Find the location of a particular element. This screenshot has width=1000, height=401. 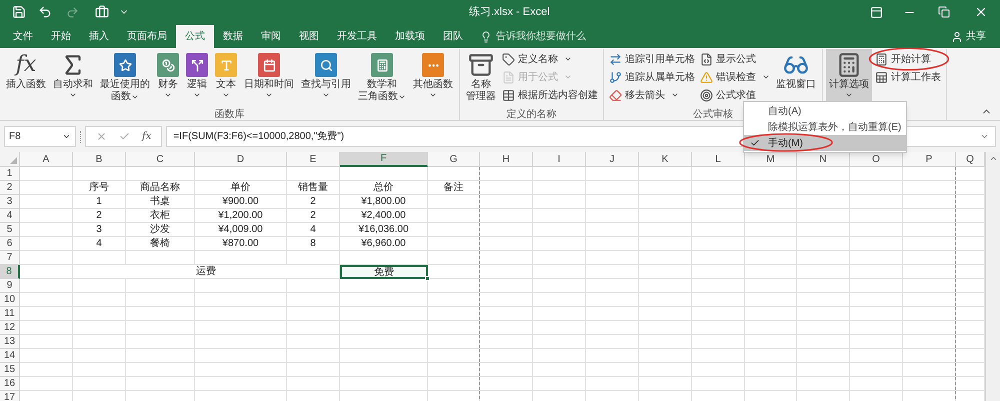

column-header: D is located at coordinates (241, 159).